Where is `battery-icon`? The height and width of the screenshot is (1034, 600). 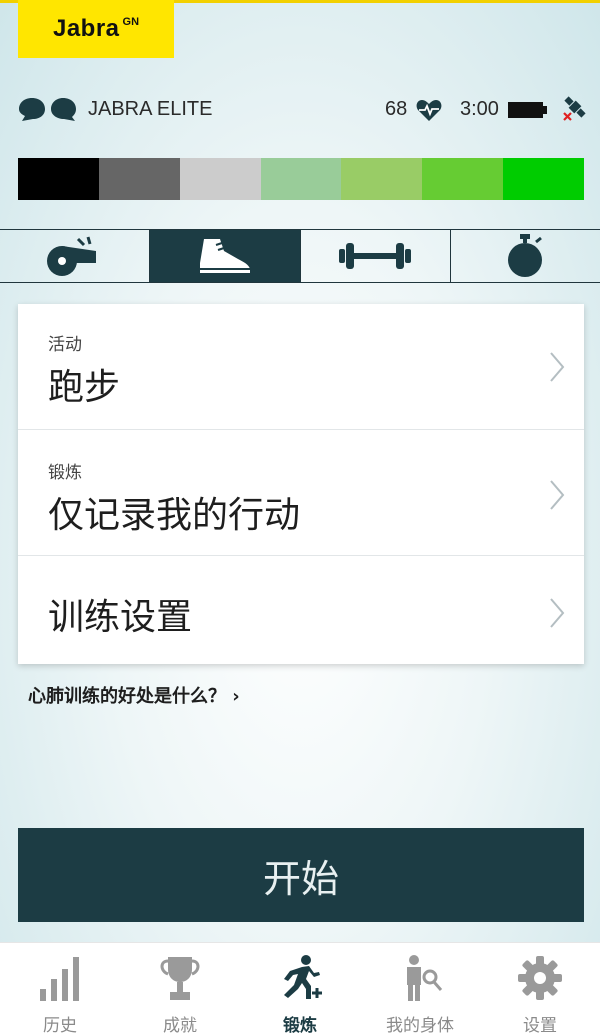
battery-icon is located at coordinates (527, 110).